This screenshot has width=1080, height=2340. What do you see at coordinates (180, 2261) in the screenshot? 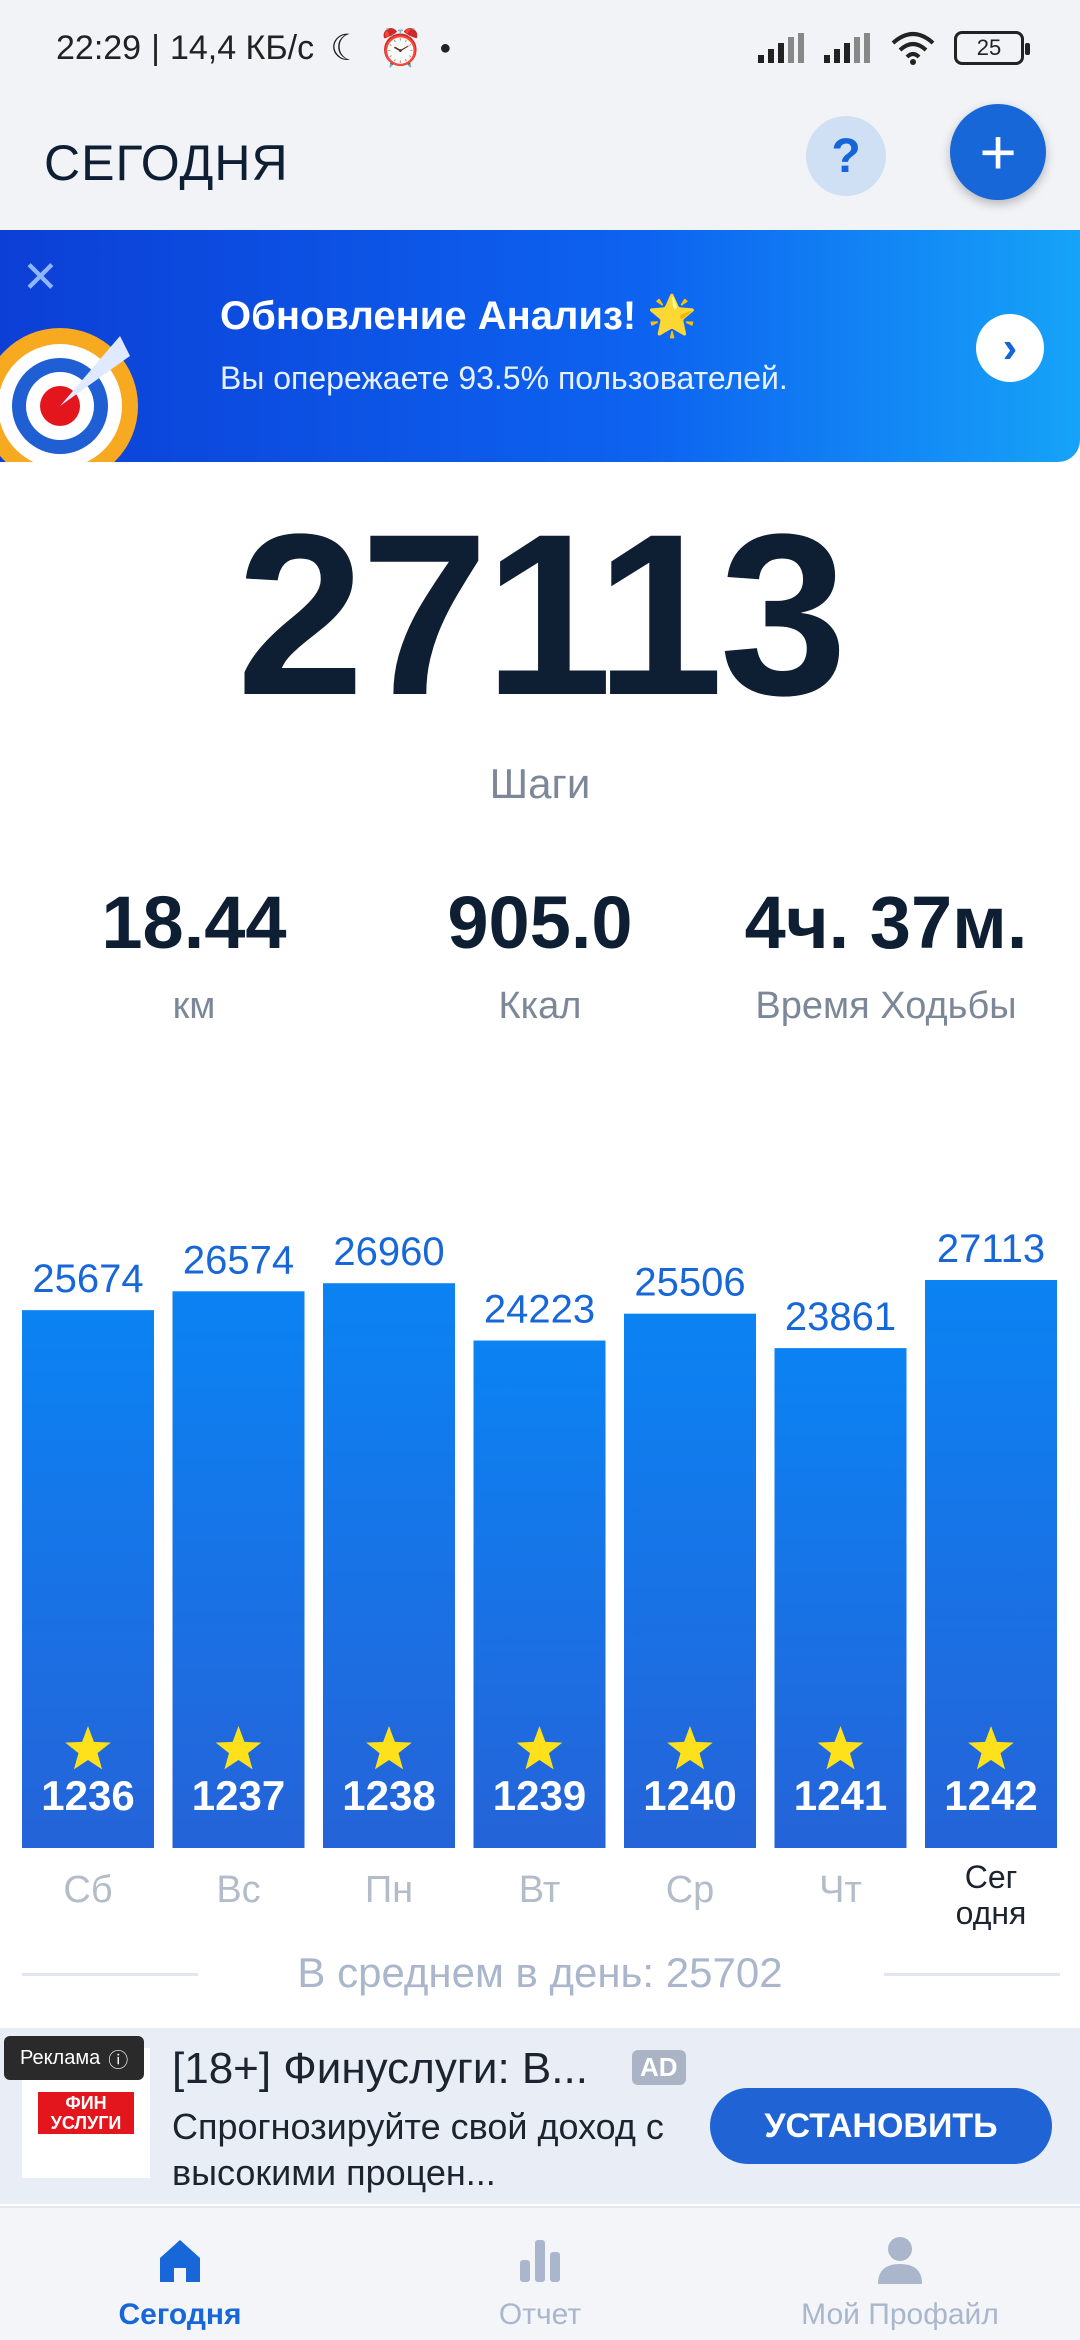
I see `home-icon` at bounding box center [180, 2261].